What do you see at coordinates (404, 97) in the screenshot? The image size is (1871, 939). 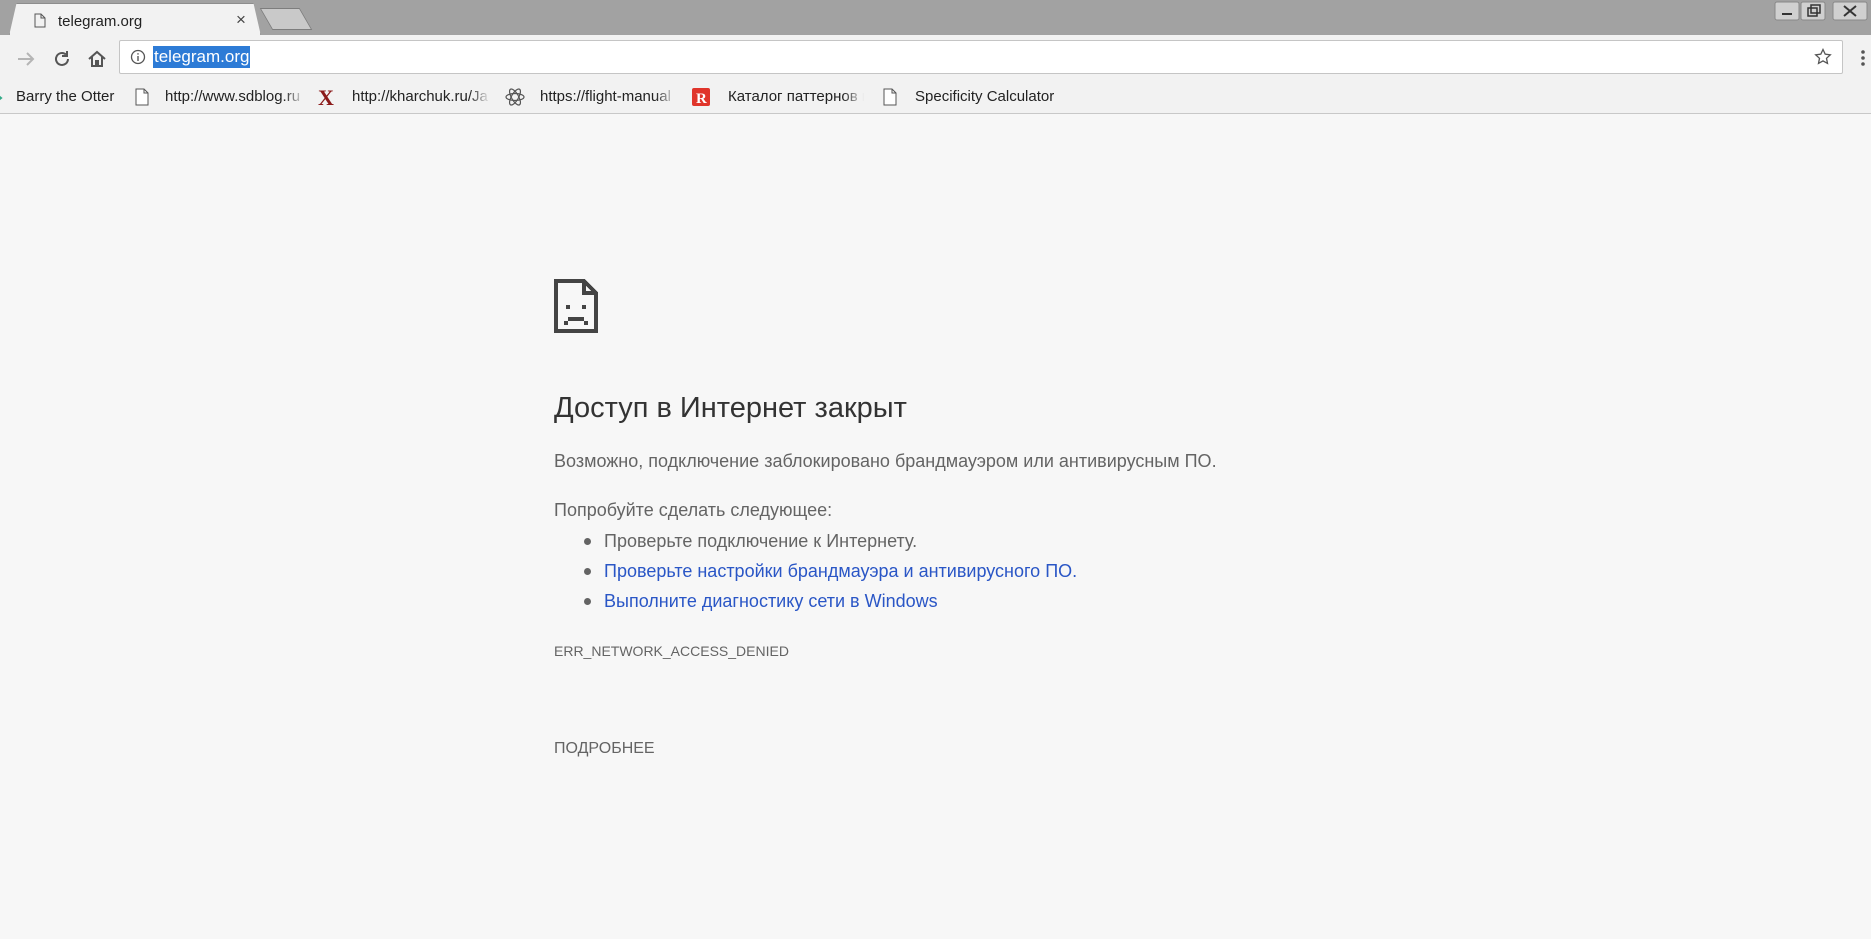 I see `bookmark-item: X http://kharchuk.ru/Ja` at bounding box center [404, 97].